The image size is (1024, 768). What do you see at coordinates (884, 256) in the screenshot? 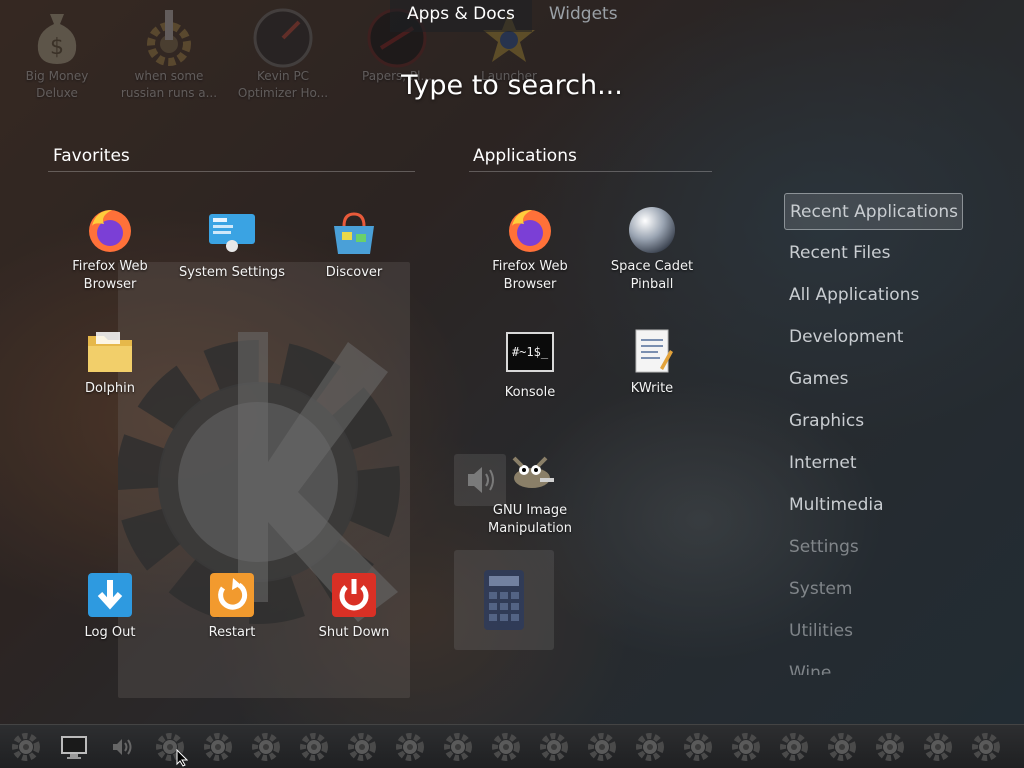
I see `category-recent-files: Recent Files` at bounding box center [884, 256].